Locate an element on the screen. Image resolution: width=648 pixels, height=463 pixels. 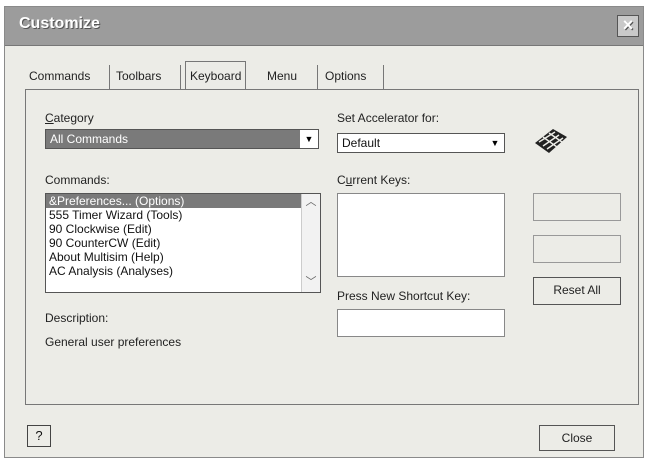
scroll-up-icon: ︿ is located at coordinates (311, 202).